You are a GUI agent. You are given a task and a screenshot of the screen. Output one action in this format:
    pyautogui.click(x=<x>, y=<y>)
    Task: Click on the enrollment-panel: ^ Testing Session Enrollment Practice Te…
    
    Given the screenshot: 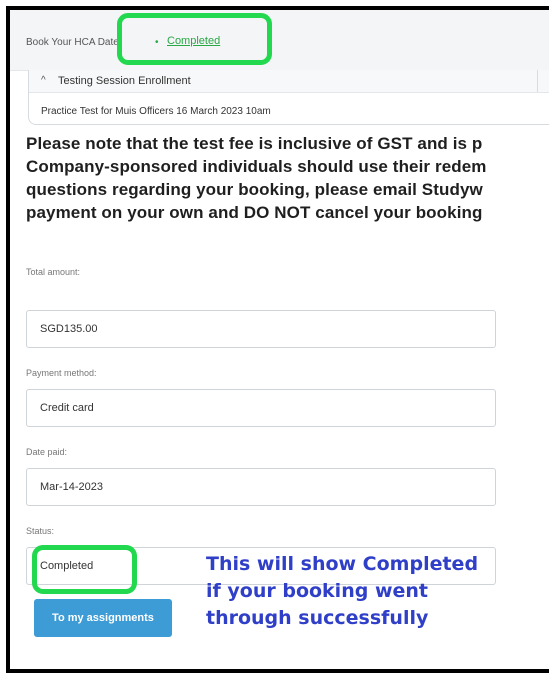 What is the action you would take?
    pyautogui.click(x=288, y=97)
    